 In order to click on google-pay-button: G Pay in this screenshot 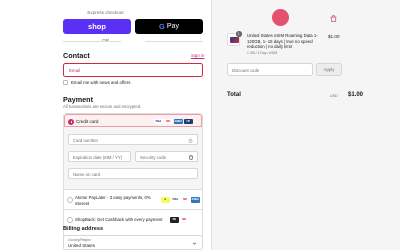, I will do `click(169, 26)`.